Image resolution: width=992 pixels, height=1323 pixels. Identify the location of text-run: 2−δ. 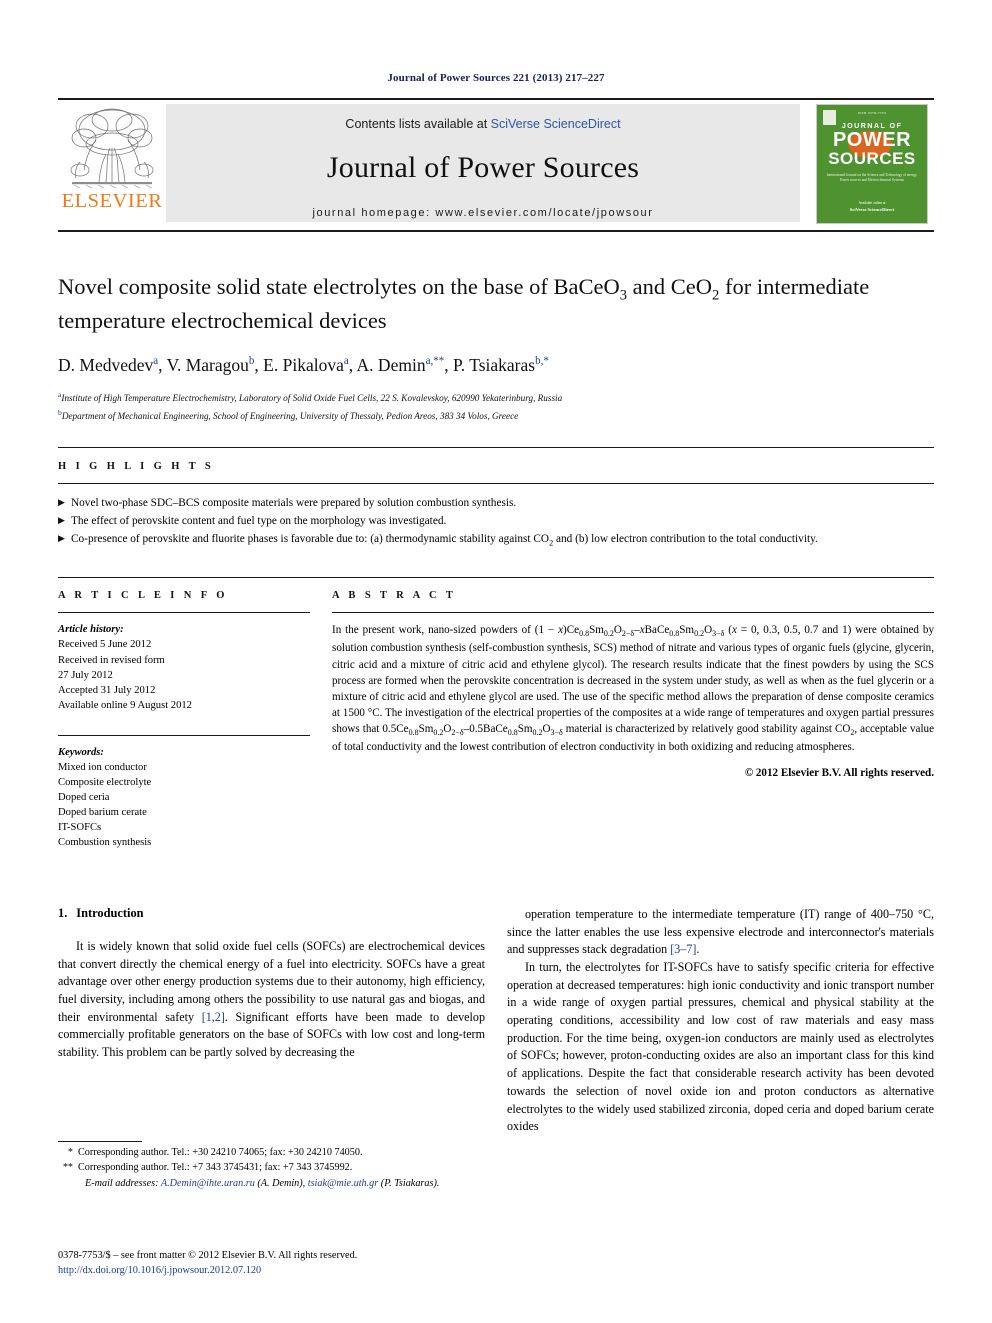
(628, 634).